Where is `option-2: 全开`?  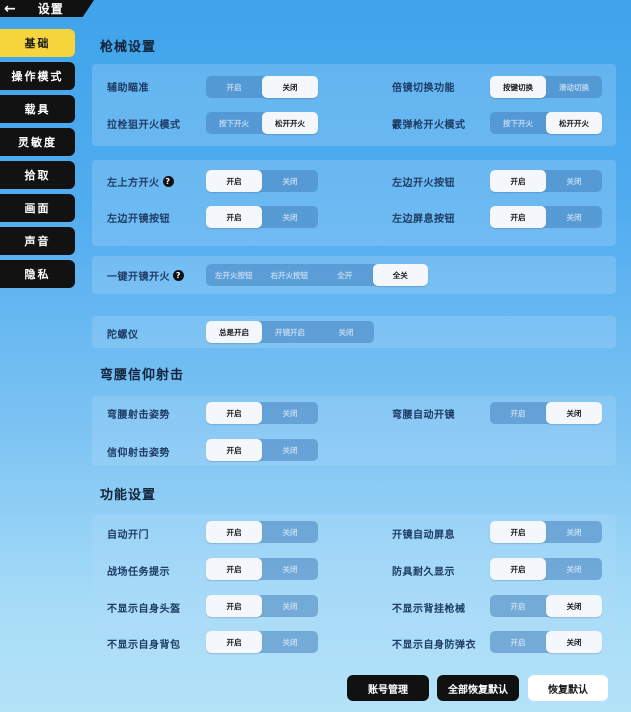
option-2: 全开 is located at coordinates (345, 275).